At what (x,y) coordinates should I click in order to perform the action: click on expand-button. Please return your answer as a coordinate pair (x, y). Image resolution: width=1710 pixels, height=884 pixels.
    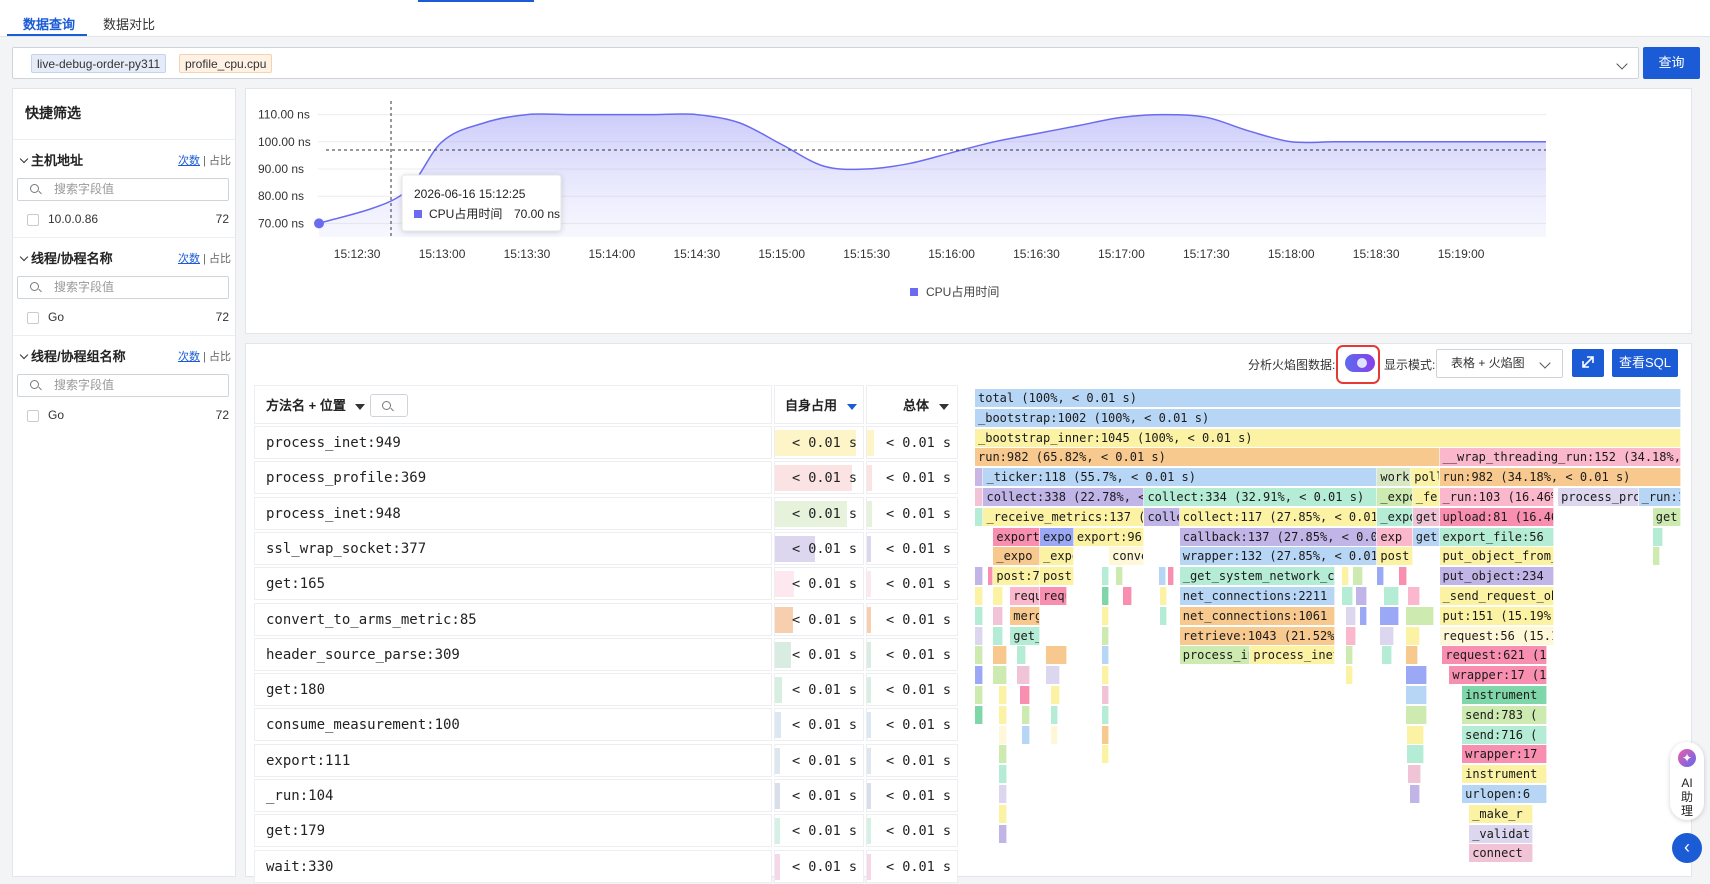
    Looking at the image, I should click on (1588, 363).